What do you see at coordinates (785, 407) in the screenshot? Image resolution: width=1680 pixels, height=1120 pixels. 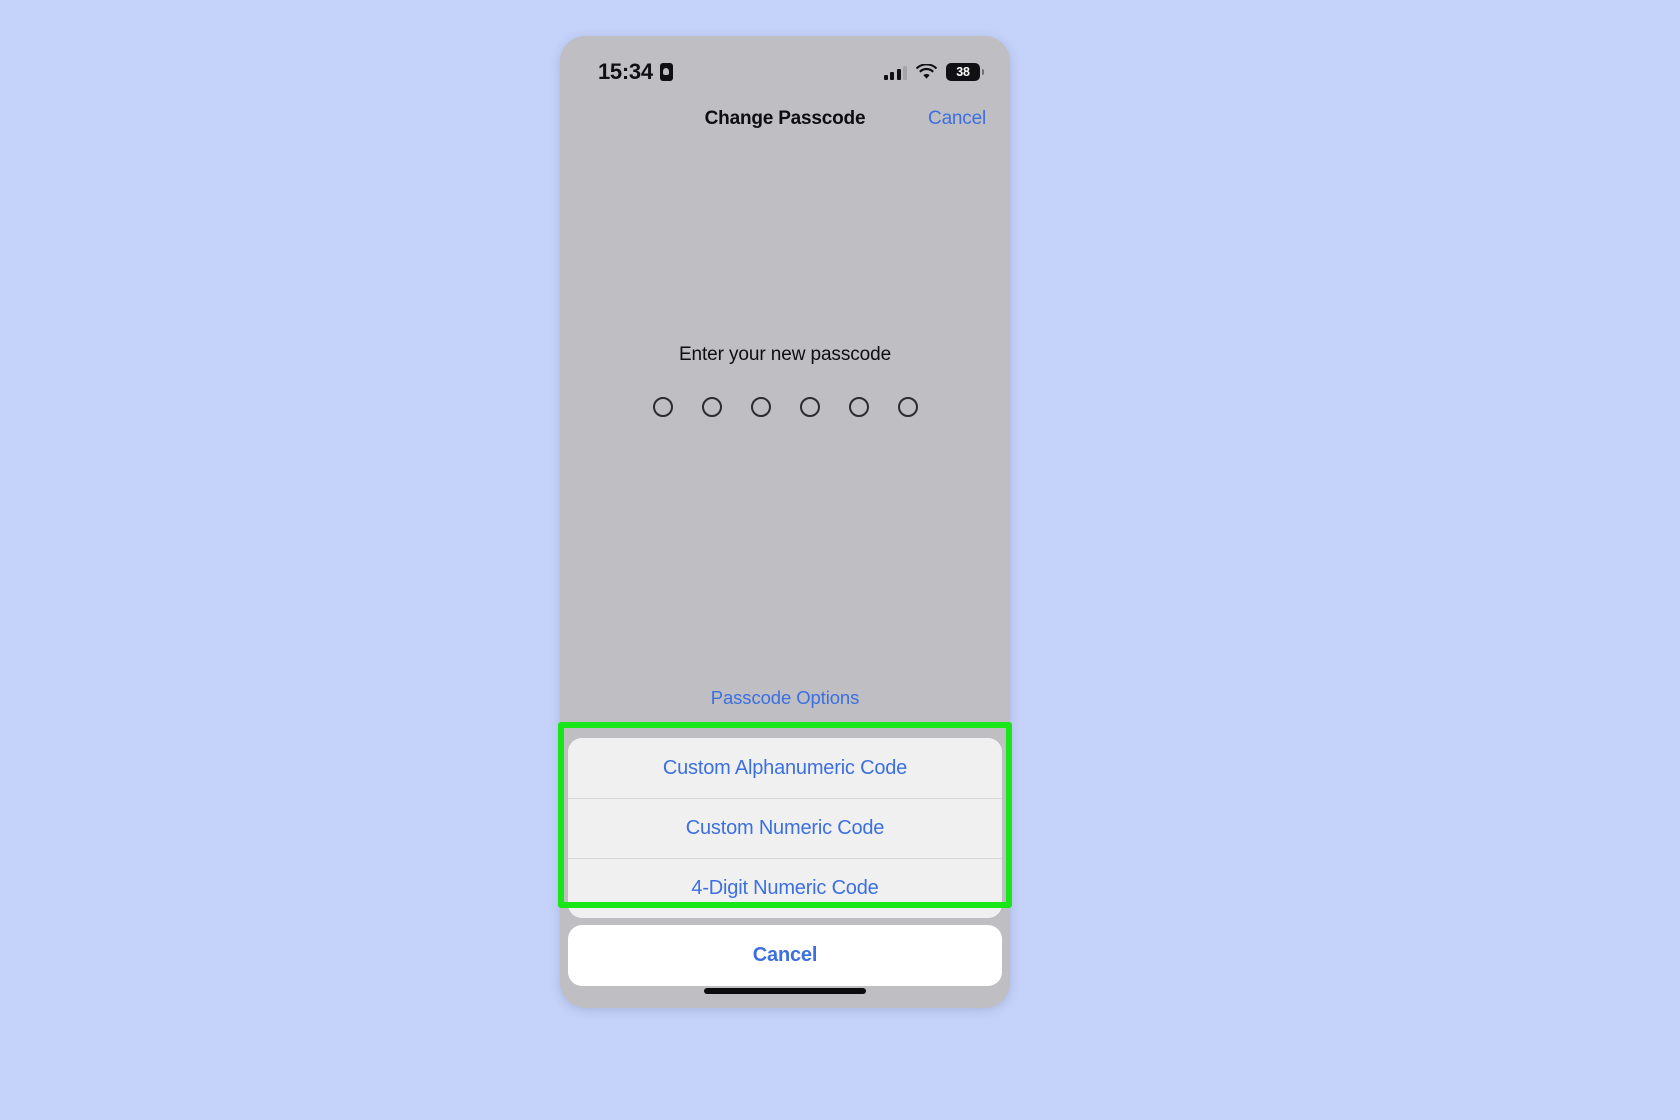 I see `passcode-dots` at bounding box center [785, 407].